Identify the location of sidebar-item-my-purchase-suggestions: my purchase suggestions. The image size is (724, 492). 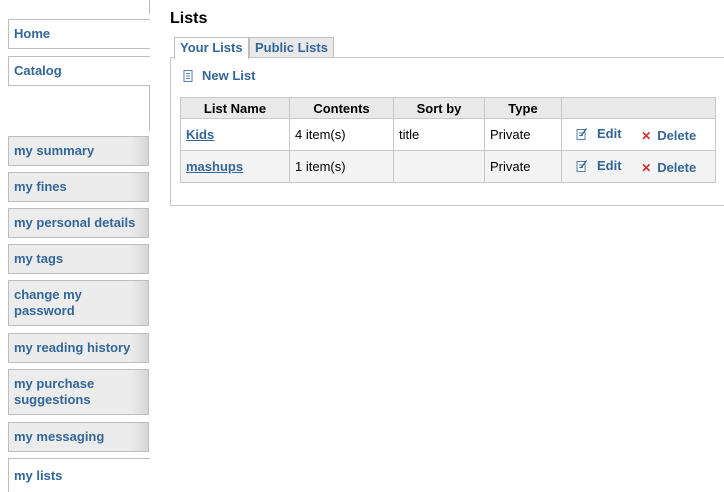
(78, 392).